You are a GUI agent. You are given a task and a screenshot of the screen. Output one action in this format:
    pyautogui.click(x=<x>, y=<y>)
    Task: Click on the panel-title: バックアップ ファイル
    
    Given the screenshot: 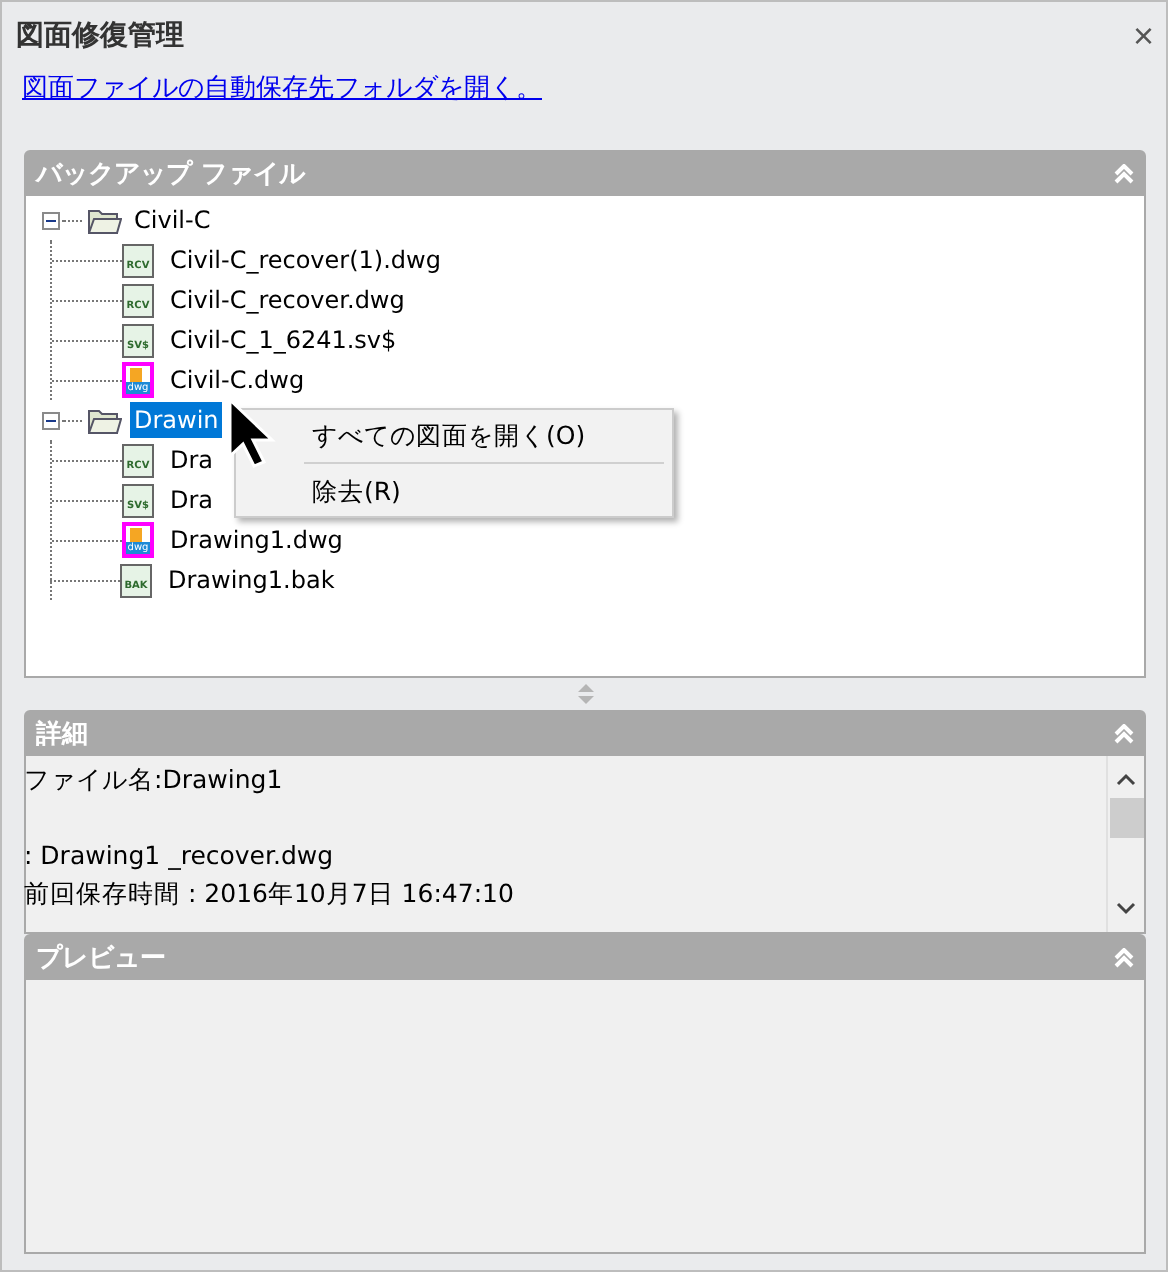 What is the action you would take?
    pyautogui.click(x=171, y=174)
    